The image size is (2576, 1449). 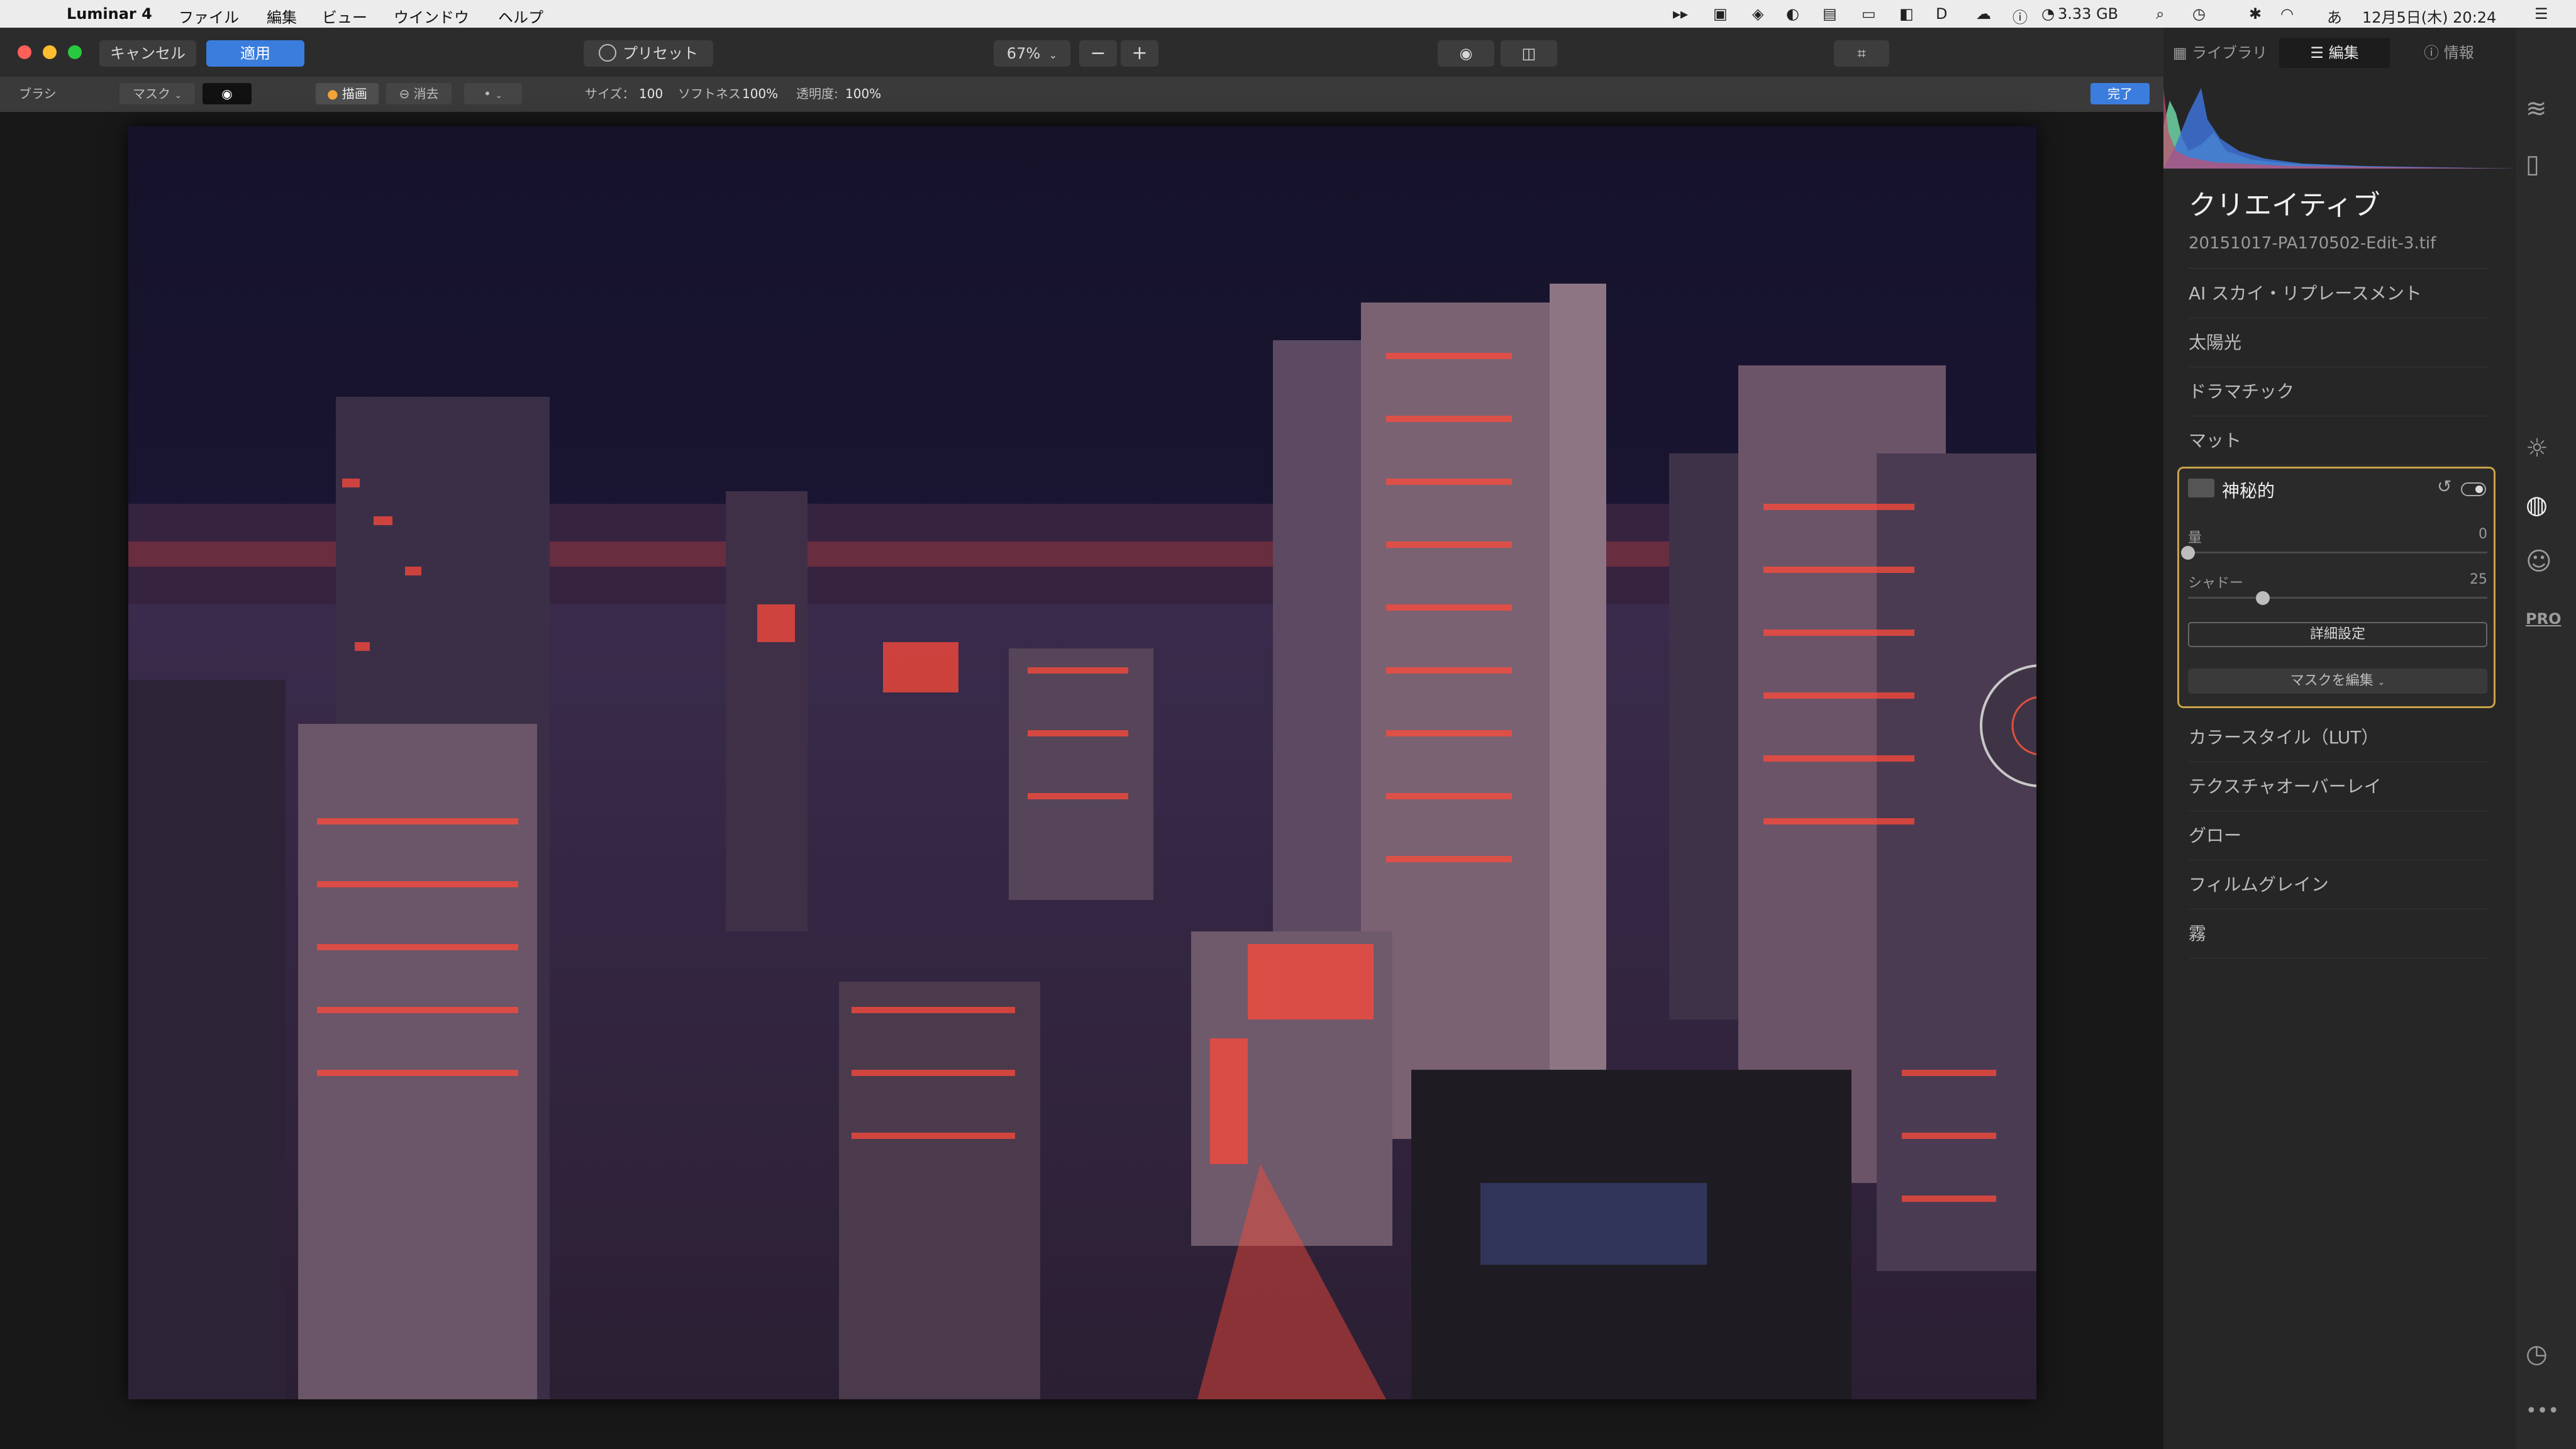 What do you see at coordinates (2432, 53) in the screenshot?
I see `info-icon: ⓘ` at bounding box center [2432, 53].